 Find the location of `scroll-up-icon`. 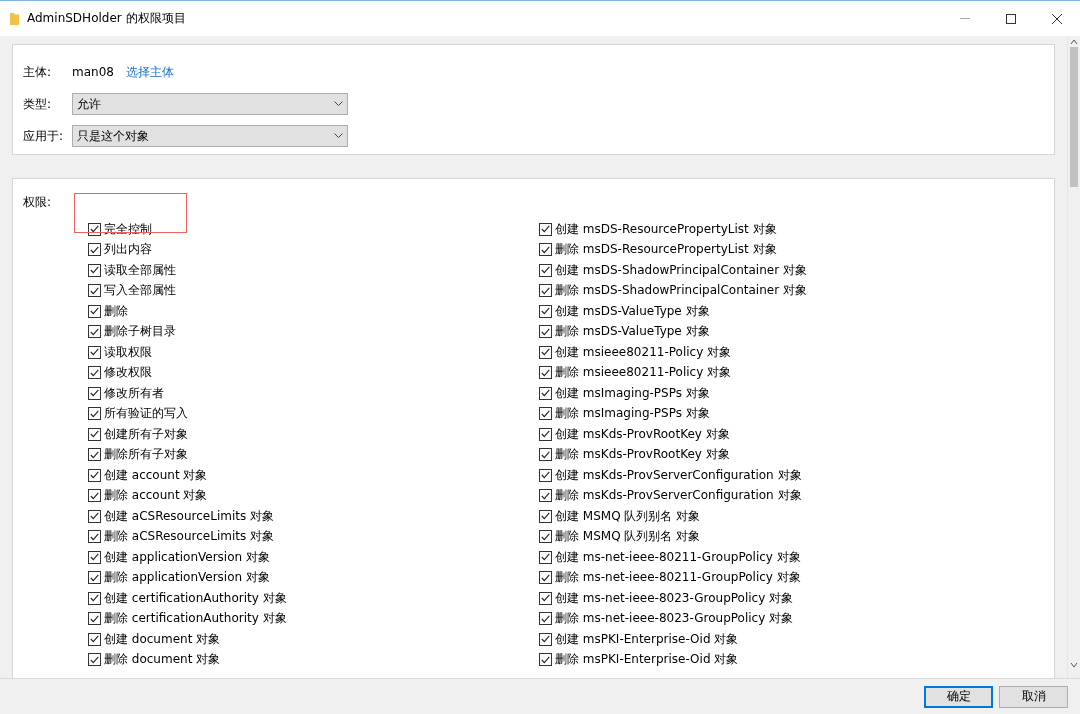

scroll-up-icon is located at coordinates (1074, 42).